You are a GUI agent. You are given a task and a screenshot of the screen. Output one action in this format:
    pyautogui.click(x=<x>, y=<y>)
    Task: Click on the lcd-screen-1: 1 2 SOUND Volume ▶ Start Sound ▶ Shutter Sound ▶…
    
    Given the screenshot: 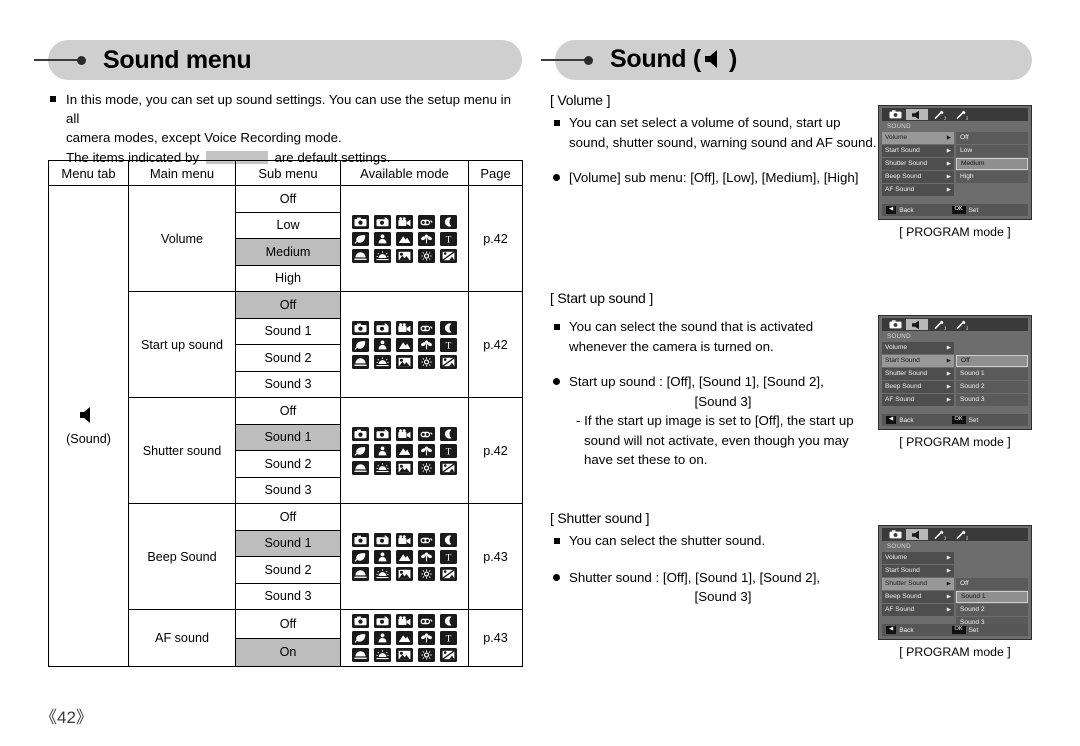 What is the action you would take?
    pyautogui.click(x=955, y=162)
    